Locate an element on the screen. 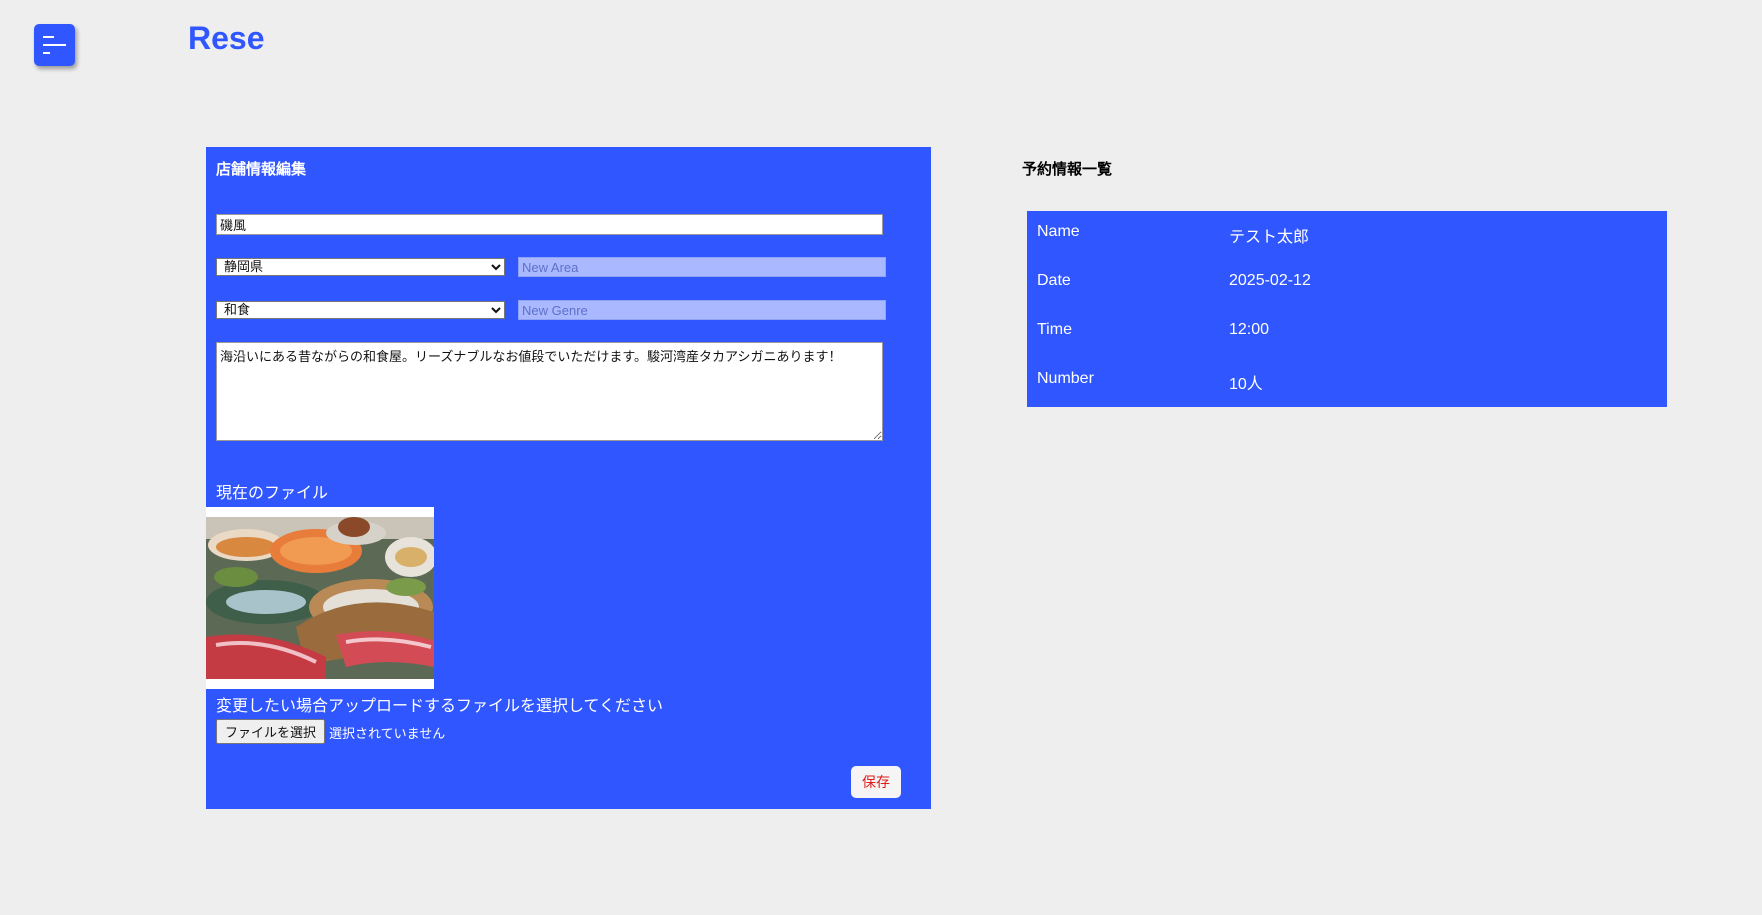 The width and height of the screenshot is (1762, 915). reservation-row-date: Date 2025-02-12 is located at coordinates (1347, 282).